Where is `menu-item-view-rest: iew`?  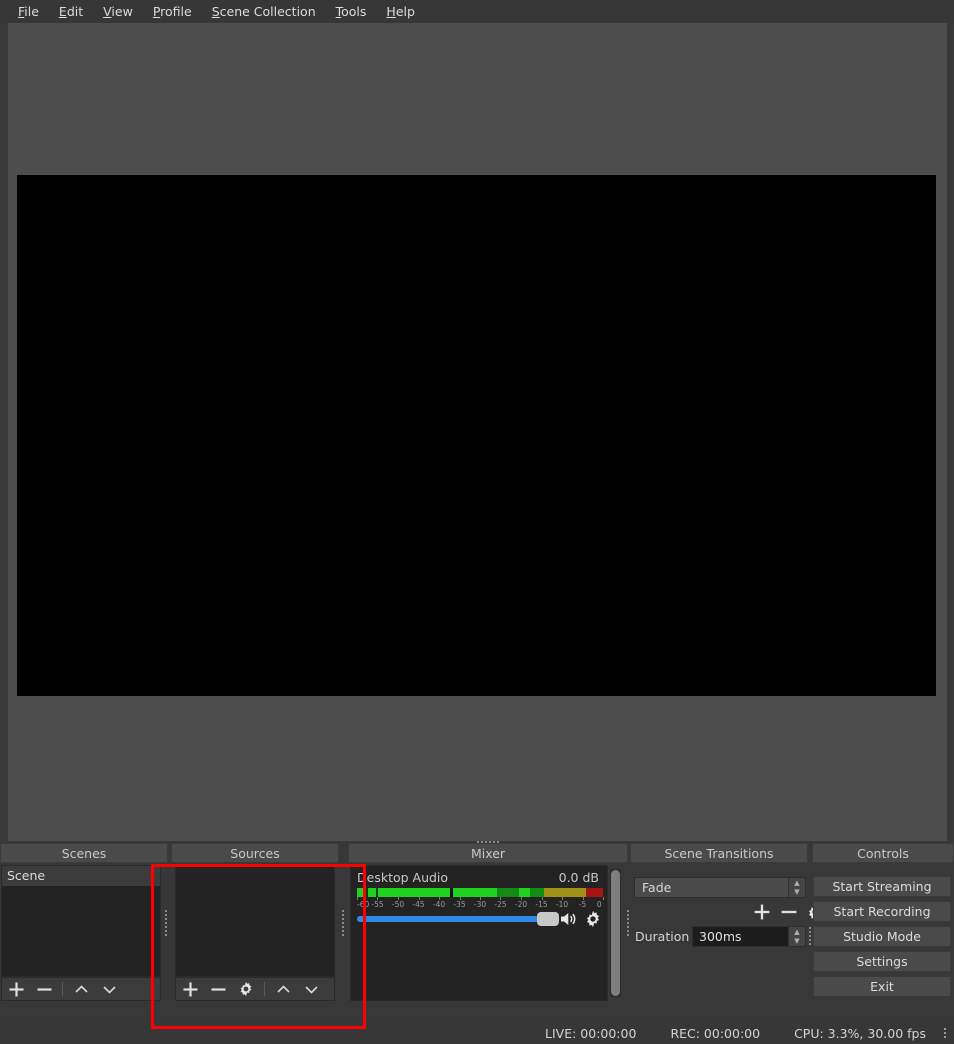 menu-item-view-rest: iew is located at coordinates (122, 11).